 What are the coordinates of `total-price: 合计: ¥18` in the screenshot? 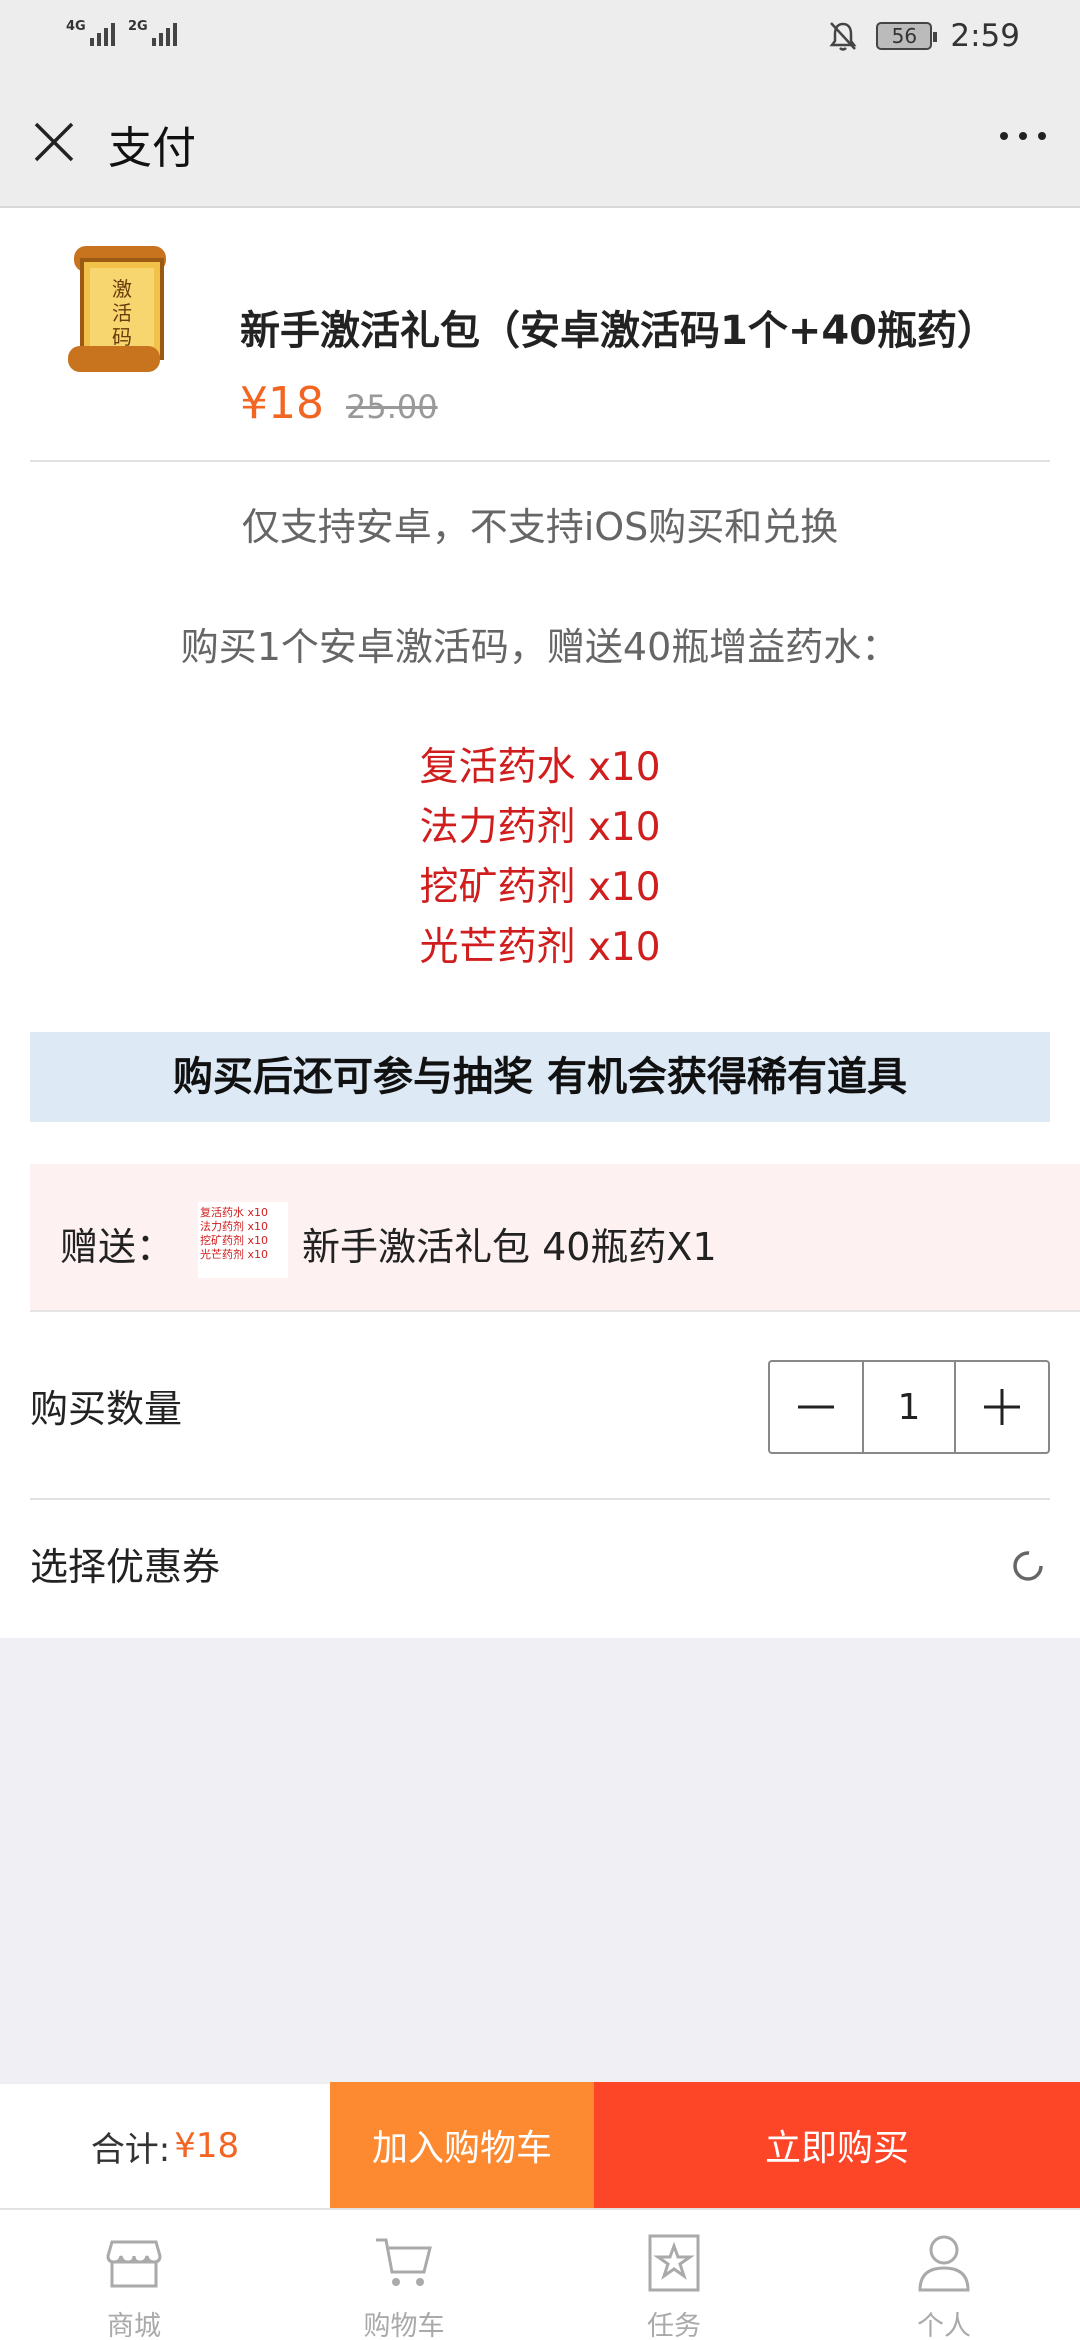 It's located at (165, 2145).